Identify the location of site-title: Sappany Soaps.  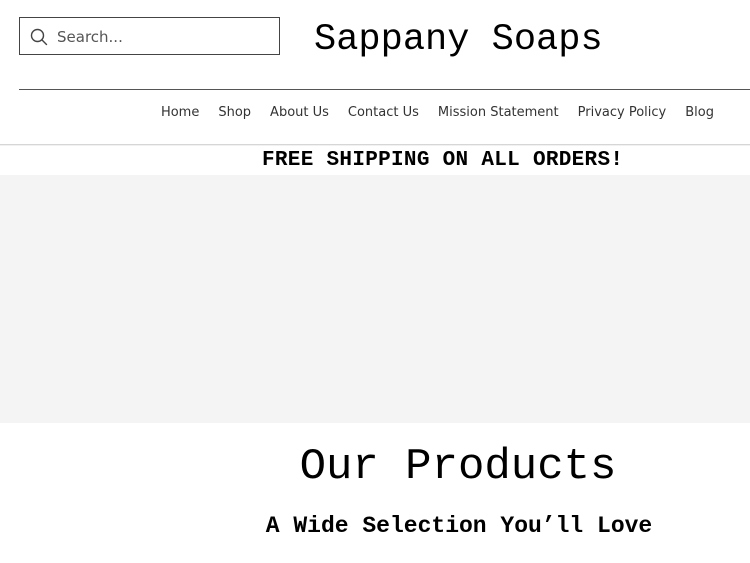
(458, 40).